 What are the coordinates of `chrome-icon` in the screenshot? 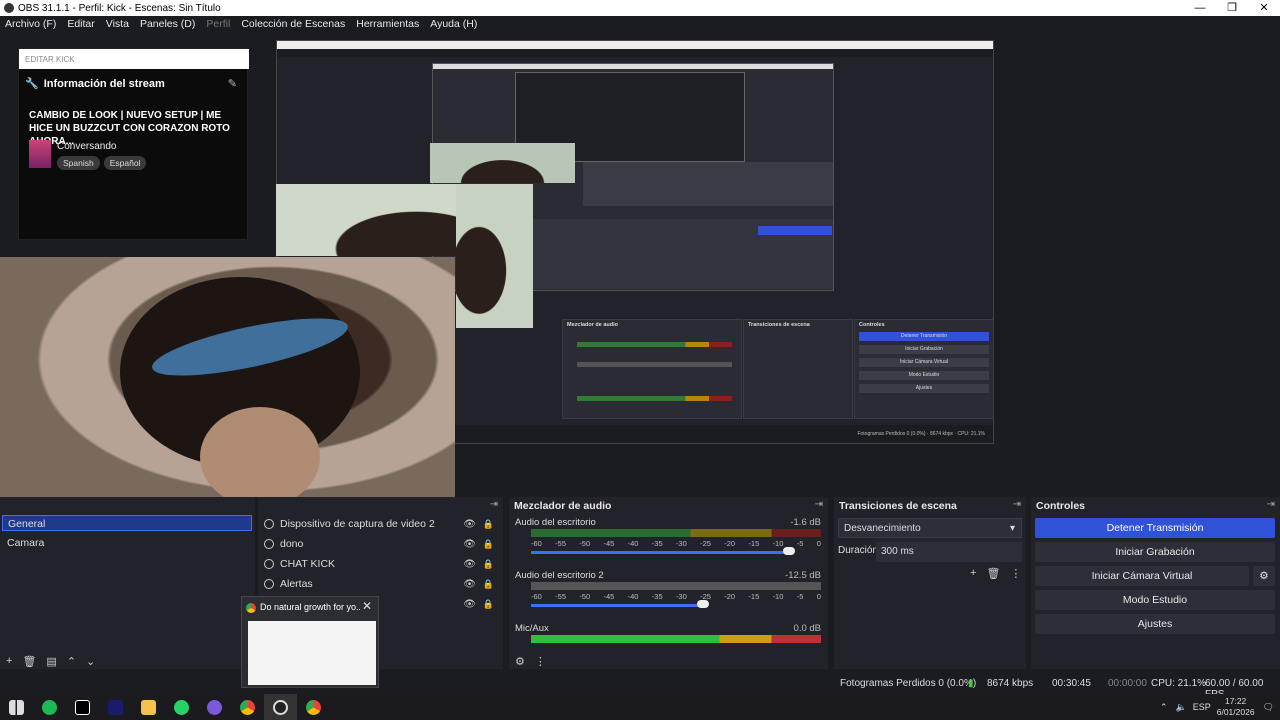 It's located at (247, 707).